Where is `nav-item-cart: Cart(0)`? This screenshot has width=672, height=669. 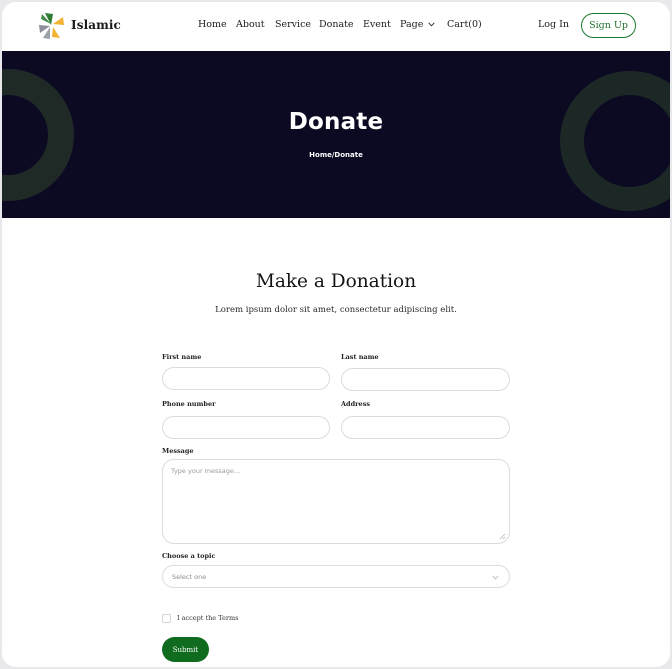 nav-item-cart: Cart(0) is located at coordinates (464, 24).